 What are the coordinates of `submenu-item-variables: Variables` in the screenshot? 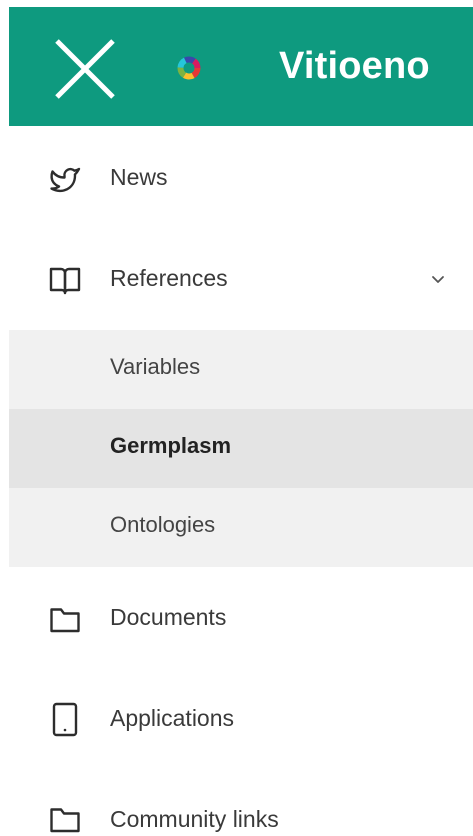 It's located at (241, 369).